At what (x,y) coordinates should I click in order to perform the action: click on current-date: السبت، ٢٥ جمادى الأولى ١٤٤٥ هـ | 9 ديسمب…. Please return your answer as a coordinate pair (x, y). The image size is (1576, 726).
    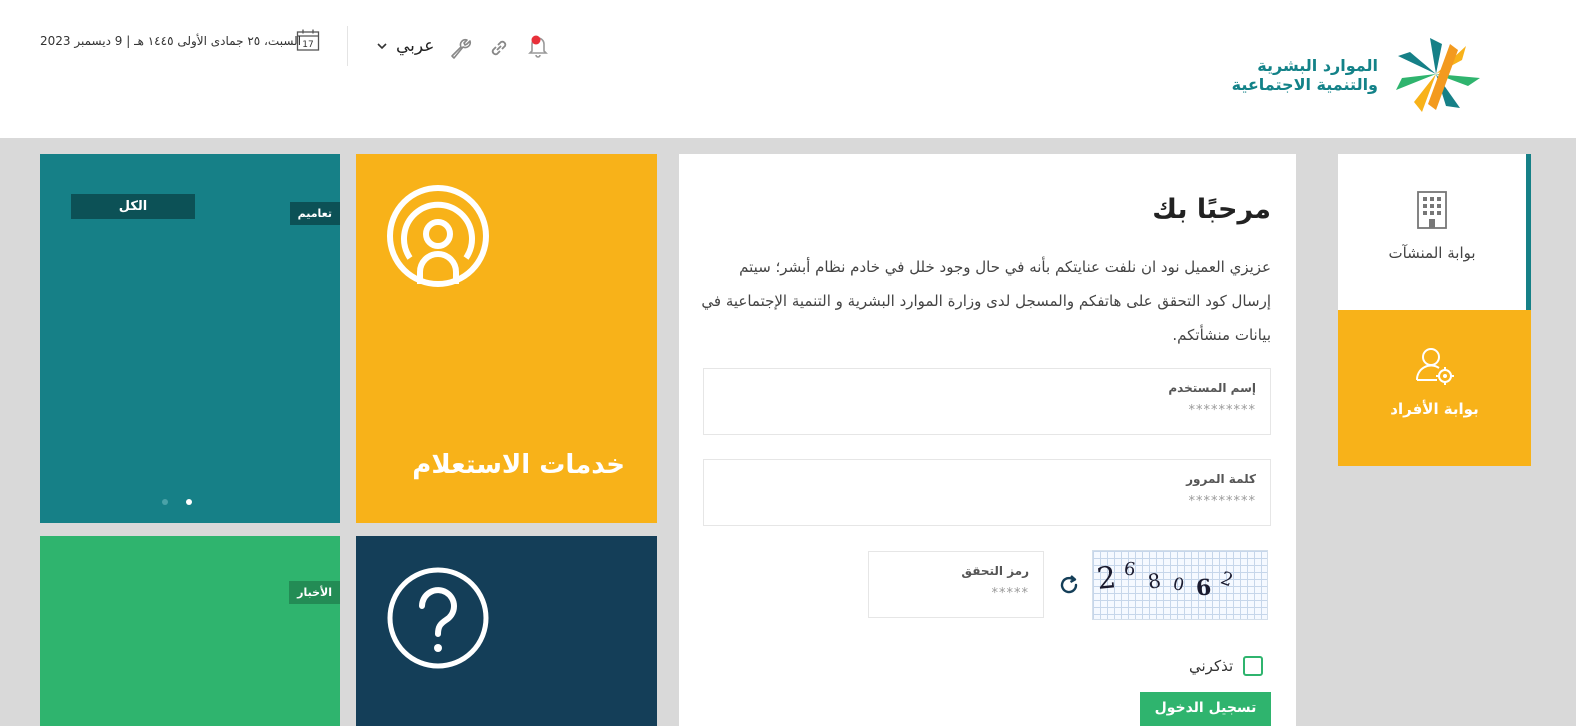
    Looking at the image, I should click on (171, 41).